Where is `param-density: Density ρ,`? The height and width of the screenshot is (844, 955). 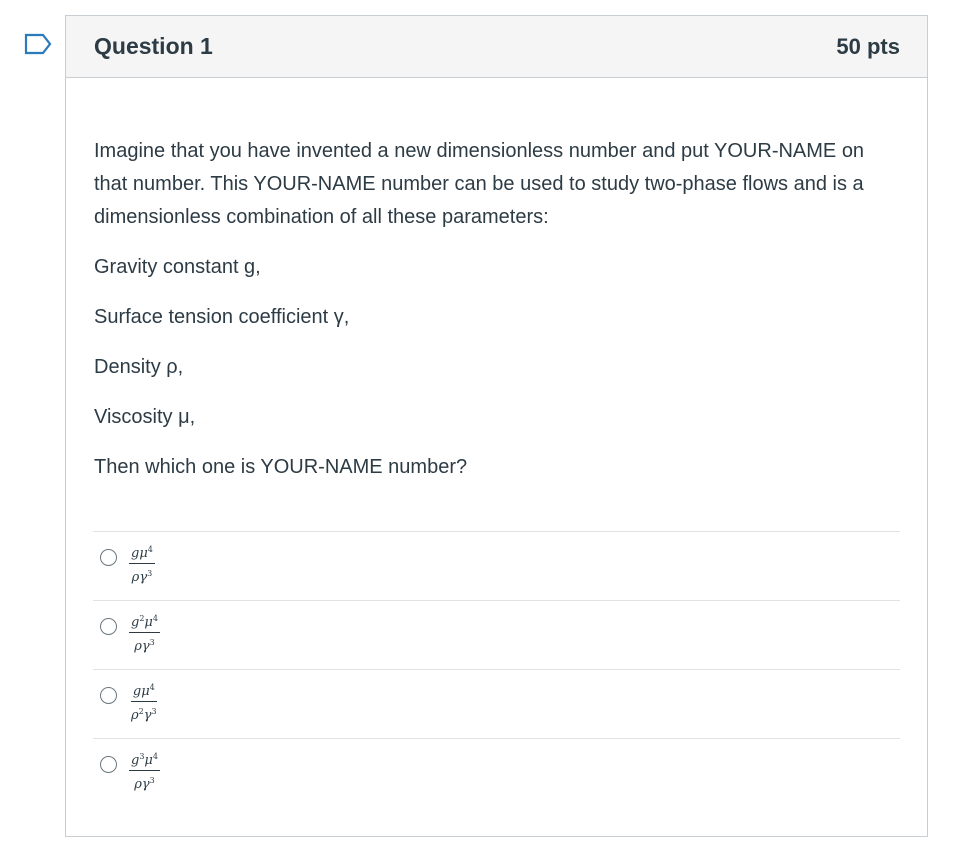
param-density: Density ρ, is located at coordinates (139, 367).